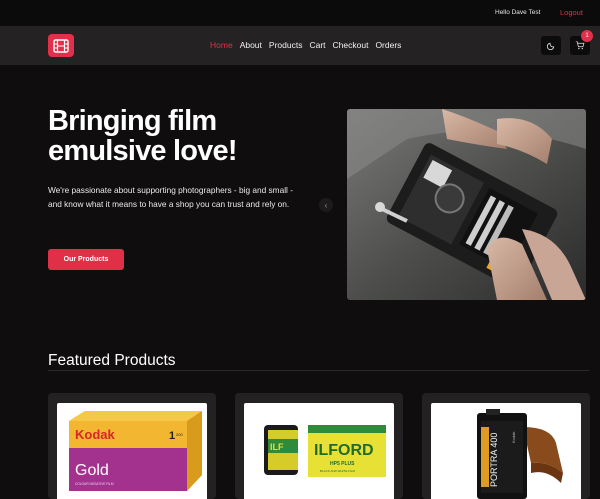 This screenshot has width=600, height=499. I want to click on kodak-gold-text: Gold, so click(92, 470).